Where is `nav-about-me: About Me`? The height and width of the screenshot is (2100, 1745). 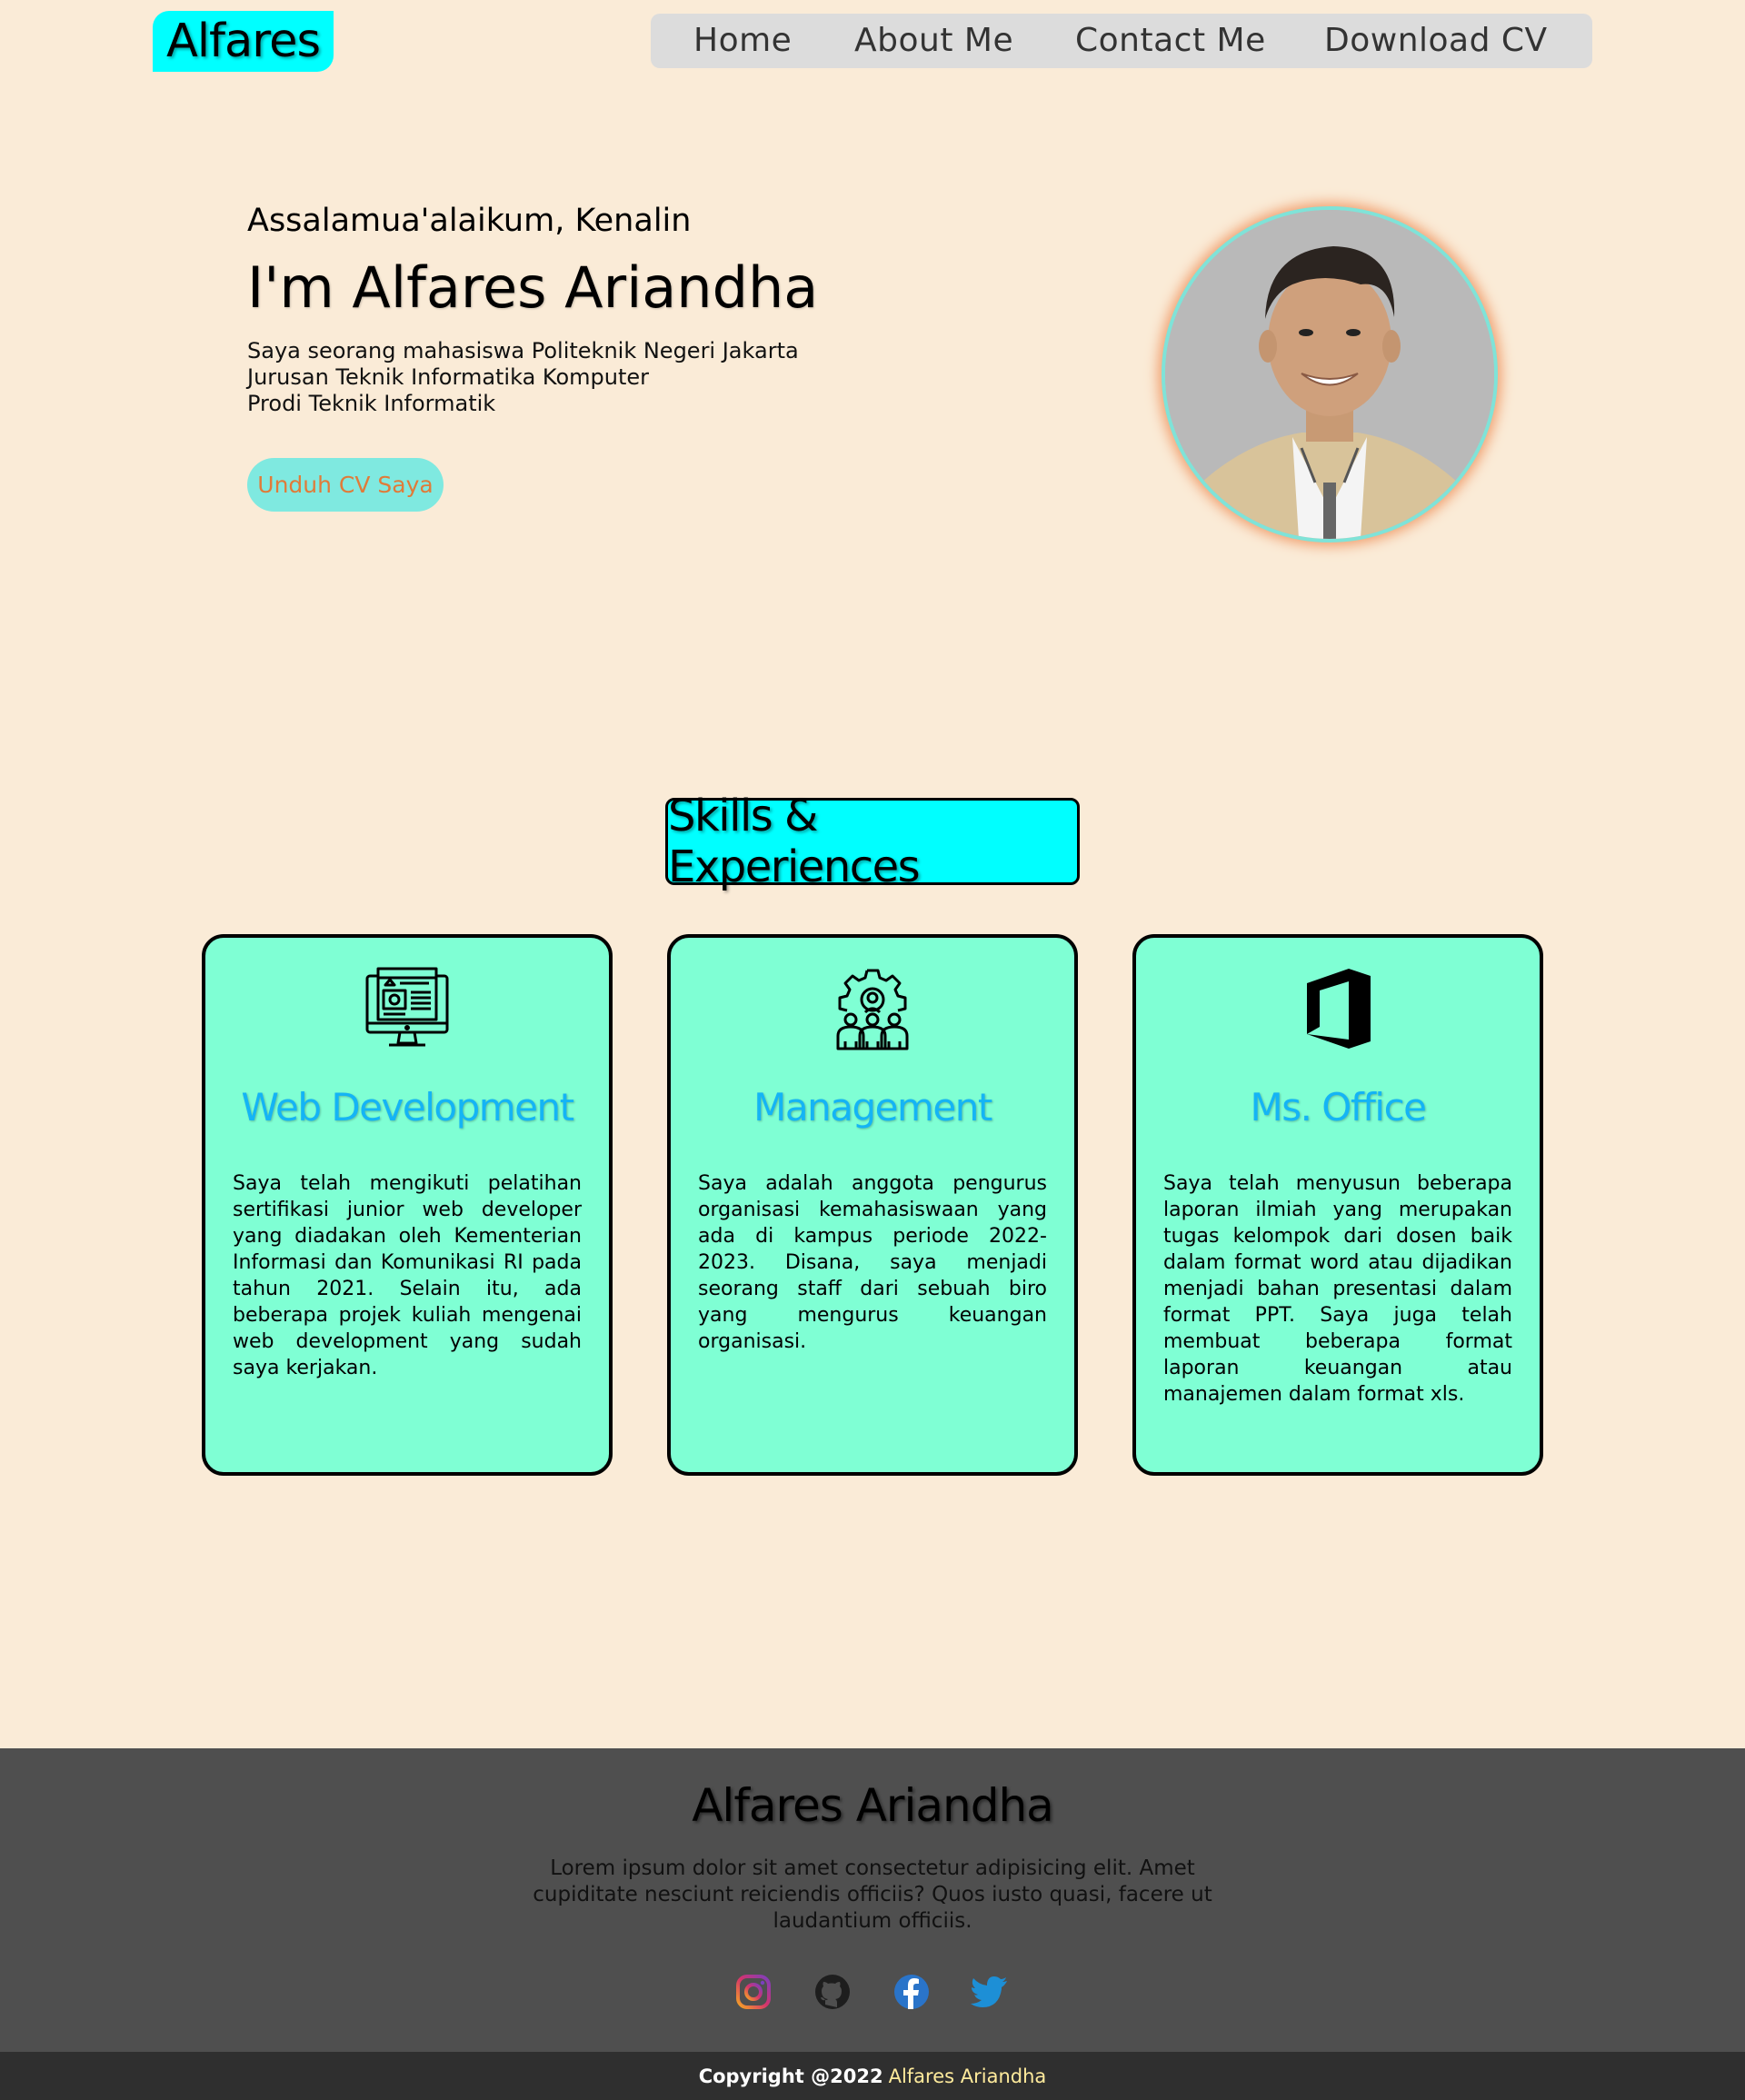
nav-about-me: About Me is located at coordinates (933, 40).